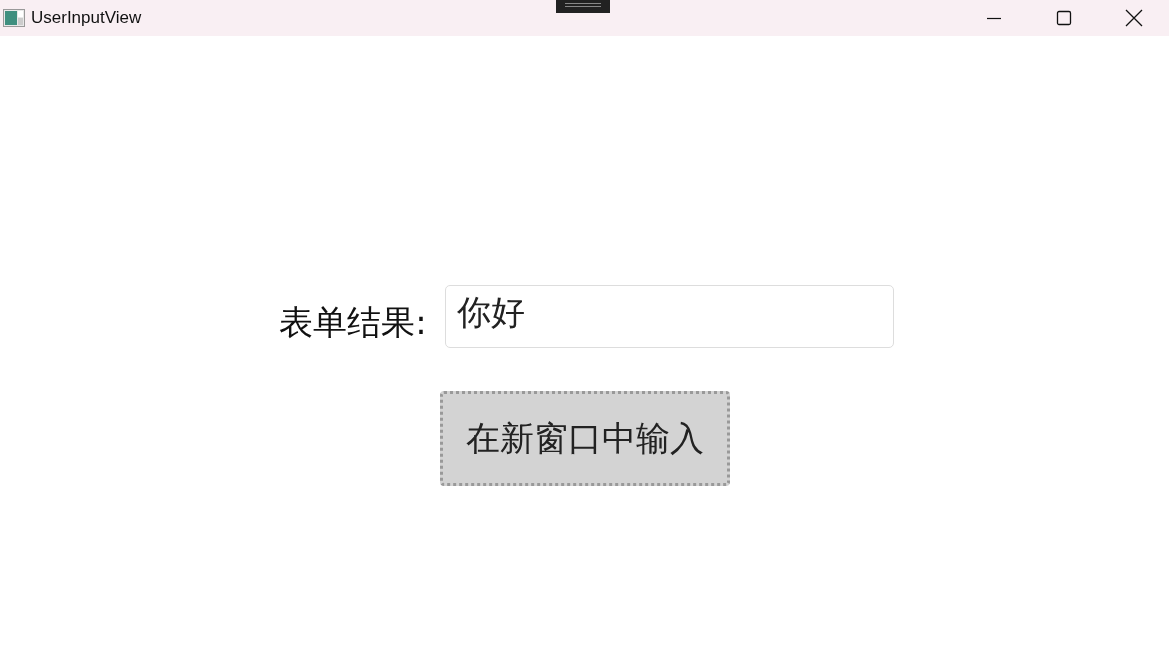 The image size is (1169, 653). What do you see at coordinates (1064, 18) in the screenshot?
I see `maximize-icon` at bounding box center [1064, 18].